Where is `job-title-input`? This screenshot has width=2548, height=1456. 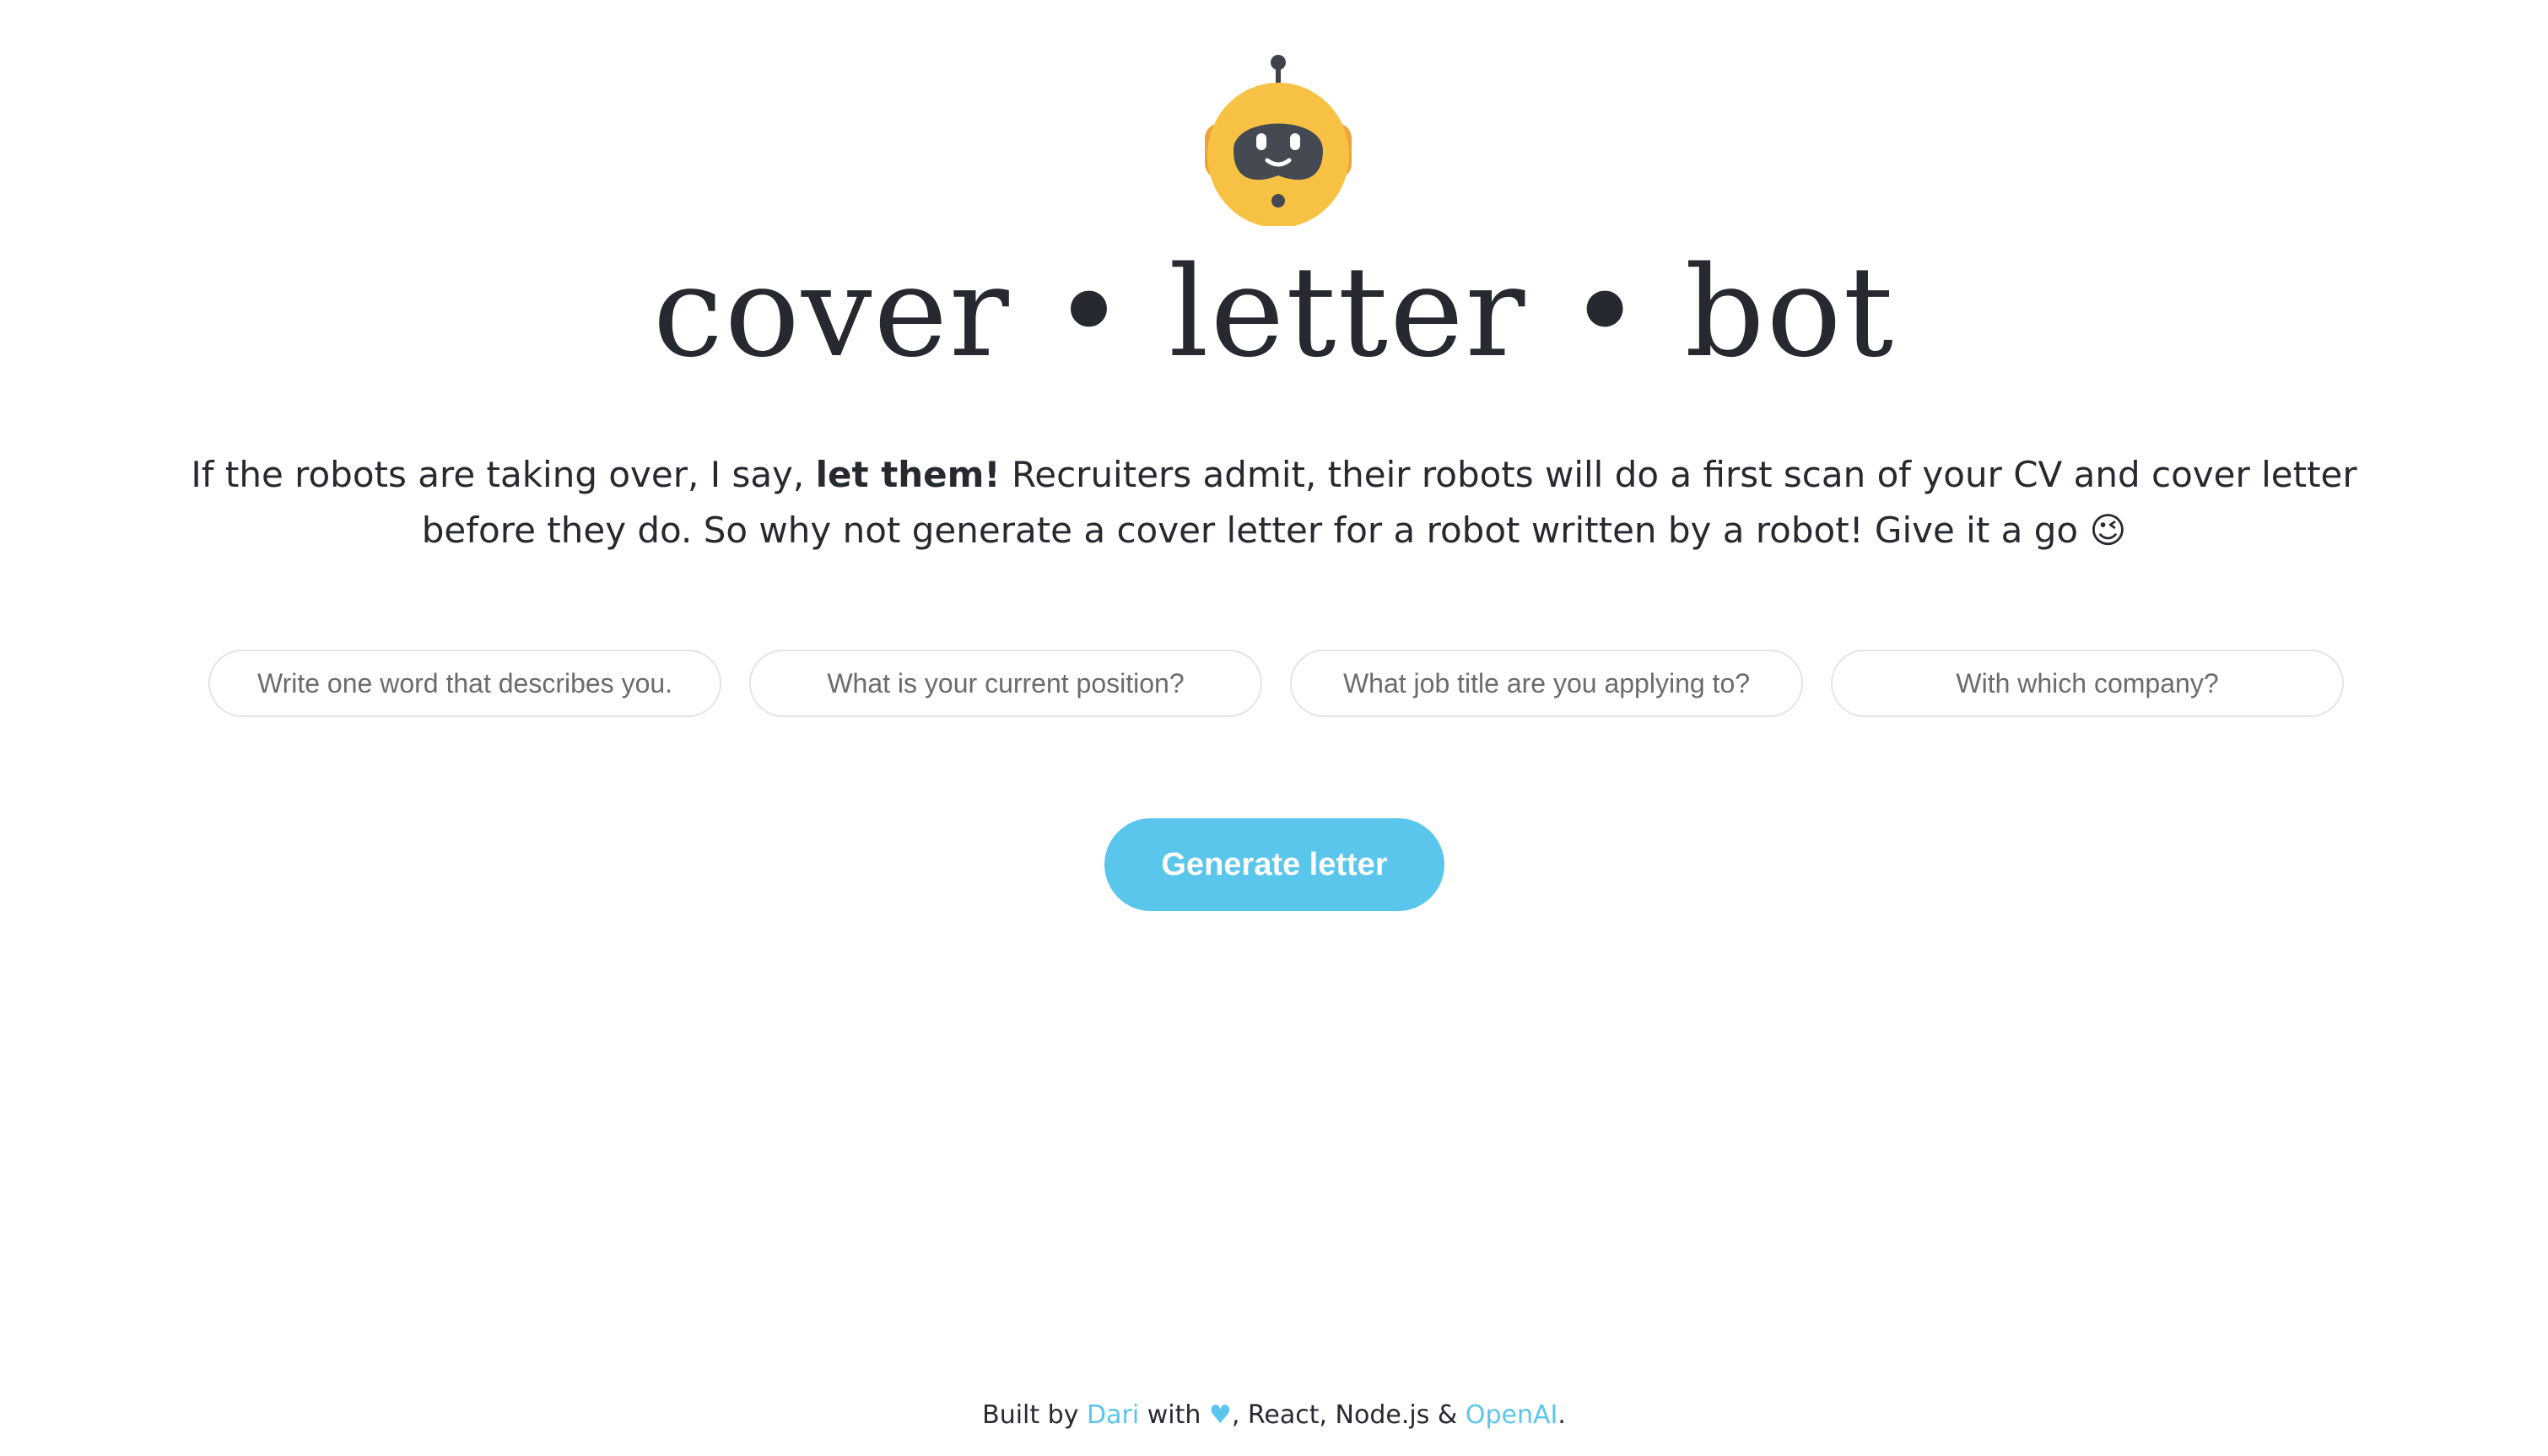 job-title-input is located at coordinates (1546, 684).